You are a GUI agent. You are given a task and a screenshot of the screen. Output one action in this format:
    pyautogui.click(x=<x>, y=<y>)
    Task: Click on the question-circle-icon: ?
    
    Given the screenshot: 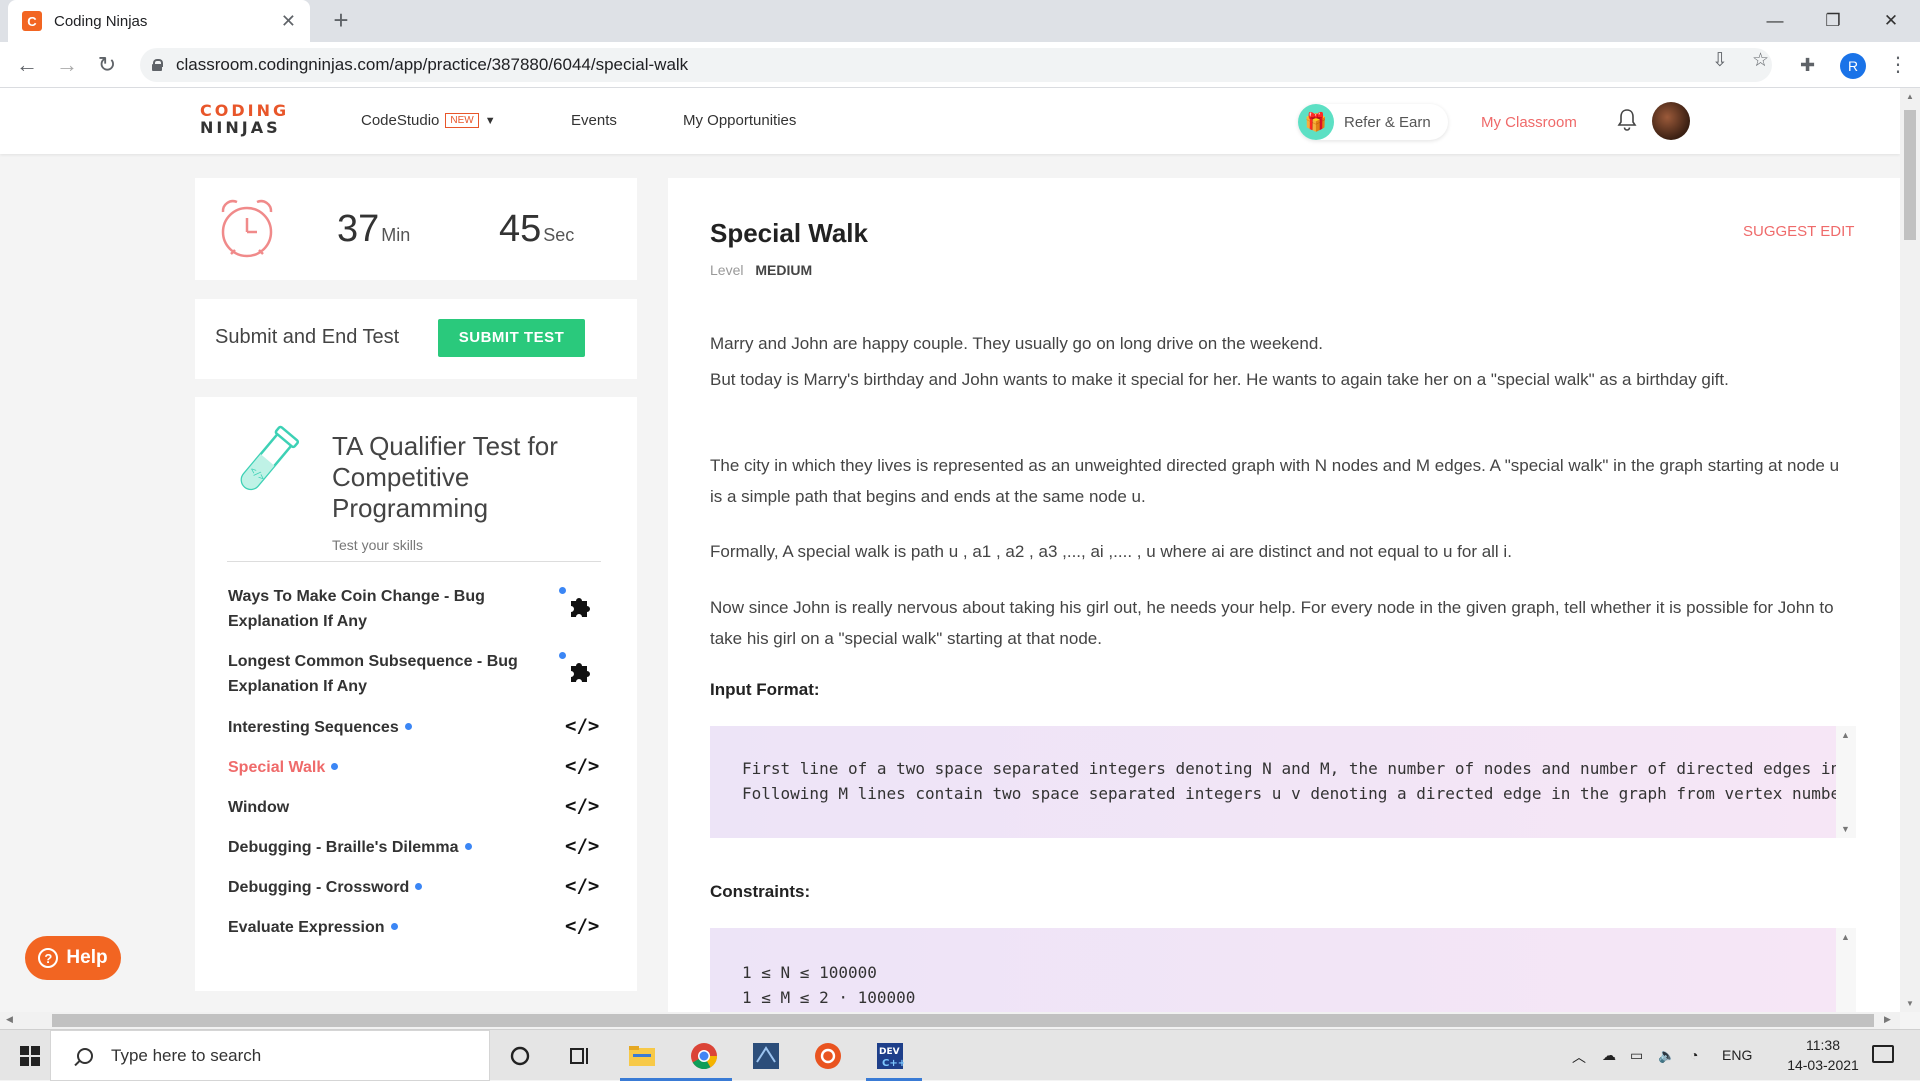 What is the action you would take?
    pyautogui.click(x=48, y=958)
    